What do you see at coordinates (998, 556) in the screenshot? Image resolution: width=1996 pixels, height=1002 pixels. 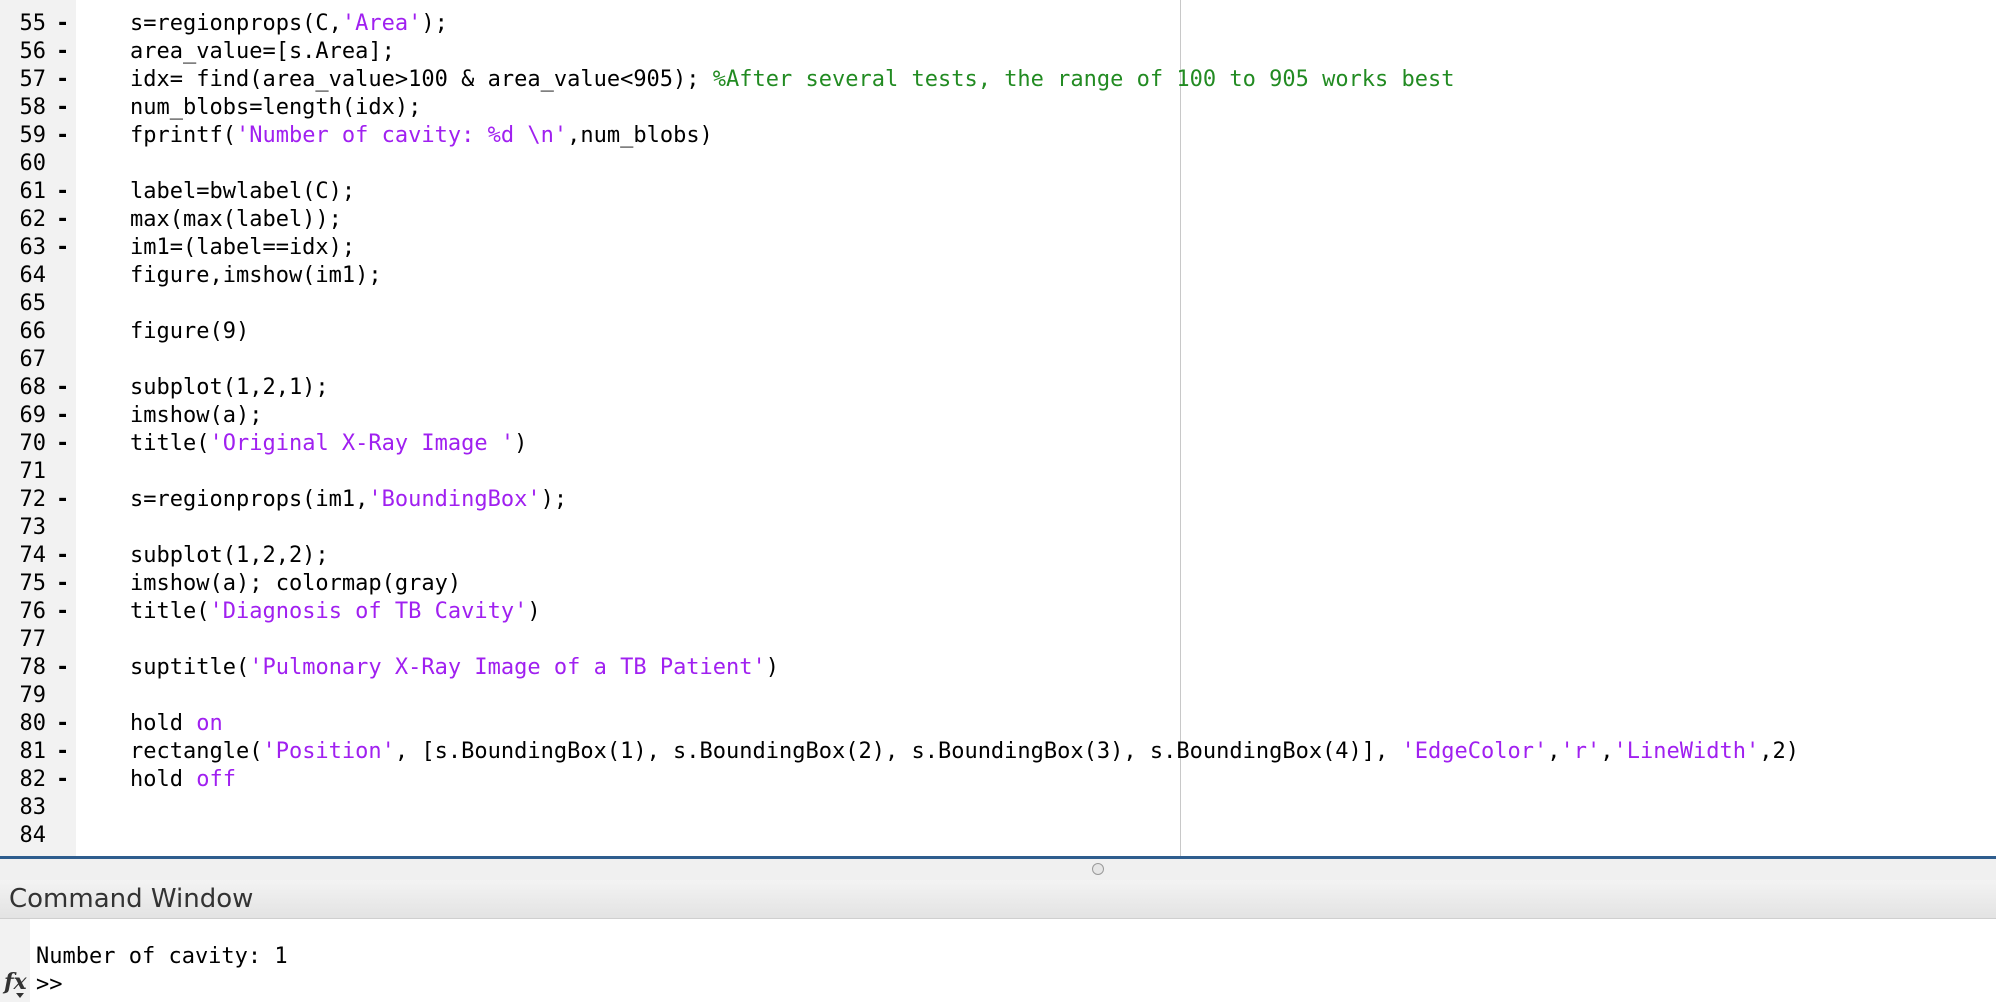 I see `code-line: 74- subplot(1,2,2);` at bounding box center [998, 556].